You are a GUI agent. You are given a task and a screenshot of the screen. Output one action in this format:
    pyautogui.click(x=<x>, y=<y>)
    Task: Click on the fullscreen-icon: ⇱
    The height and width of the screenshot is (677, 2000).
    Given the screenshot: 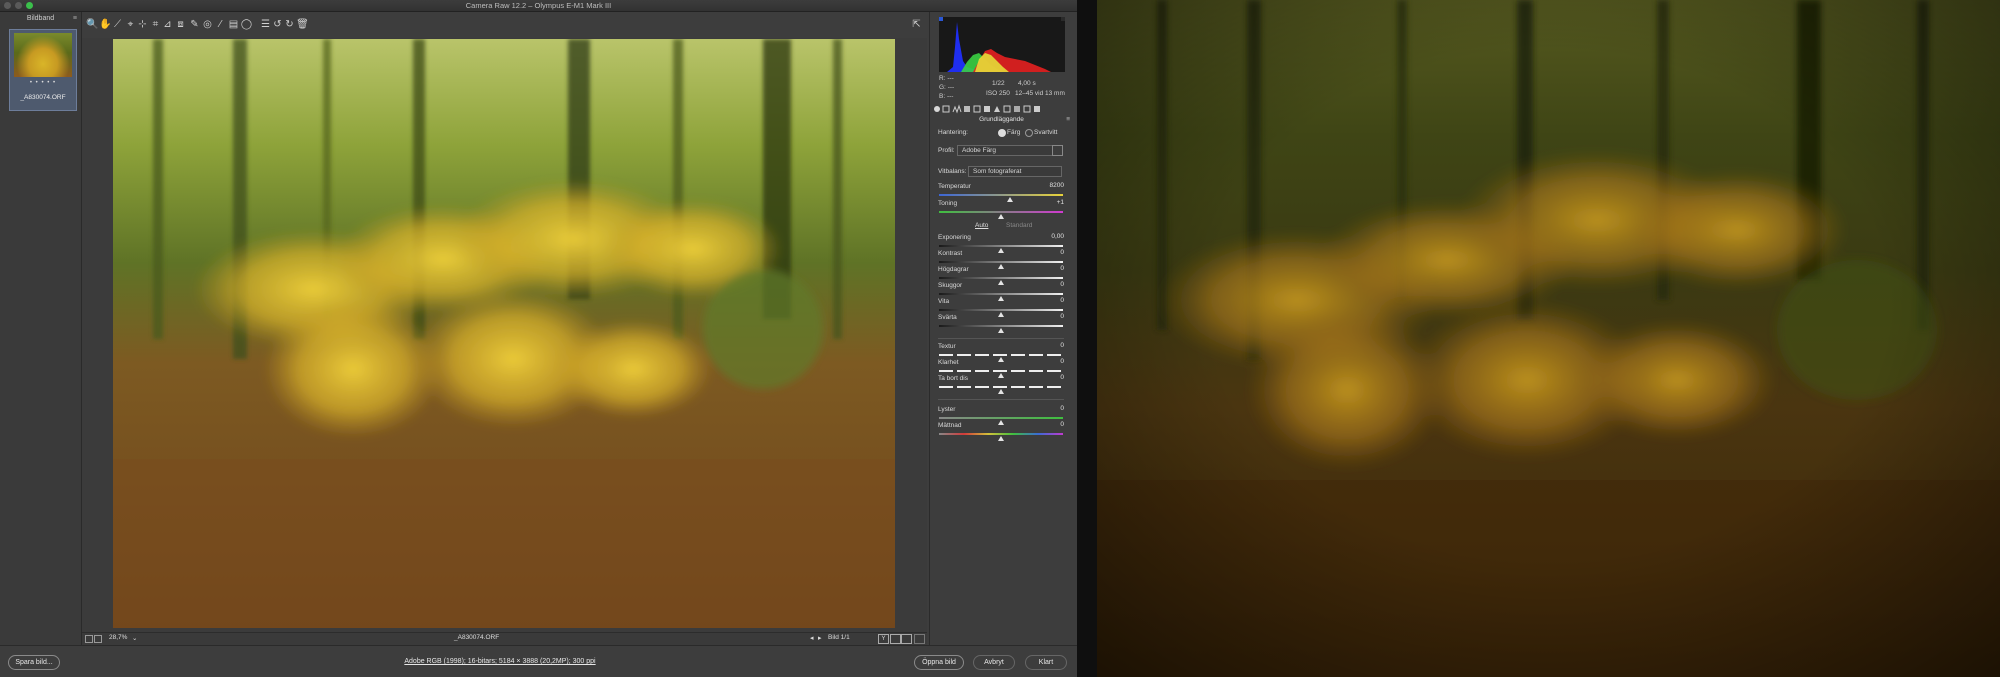 What is the action you would take?
    pyautogui.click(x=916, y=24)
    